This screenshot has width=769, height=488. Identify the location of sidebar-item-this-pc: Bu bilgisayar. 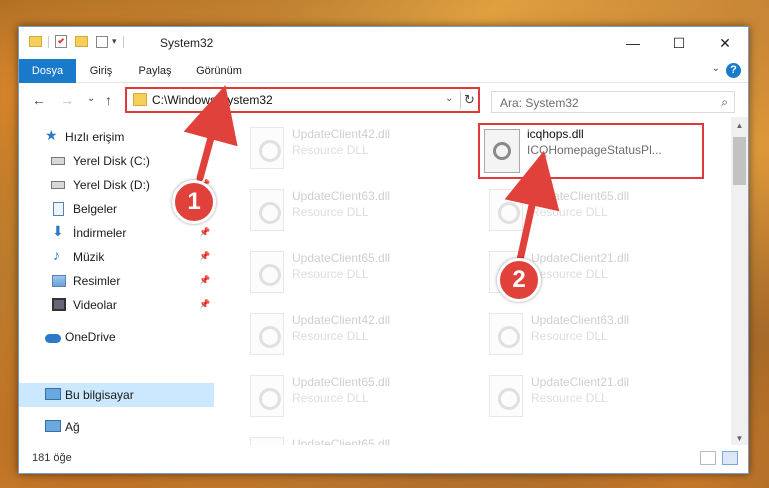
(116, 395).